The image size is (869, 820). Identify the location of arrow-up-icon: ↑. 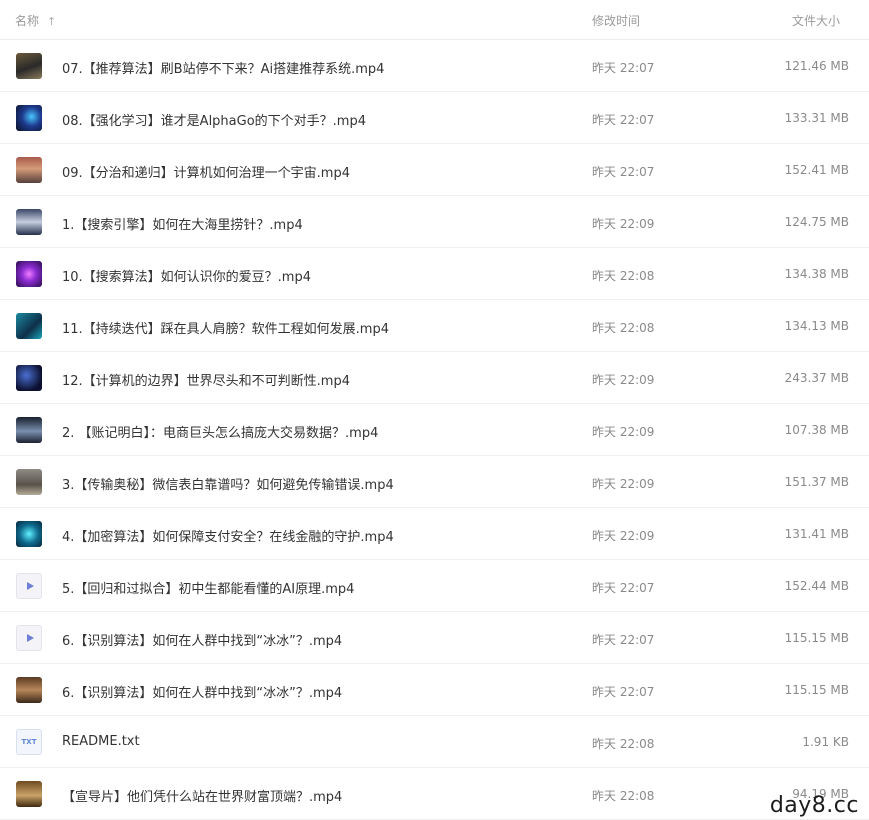
(52, 21).